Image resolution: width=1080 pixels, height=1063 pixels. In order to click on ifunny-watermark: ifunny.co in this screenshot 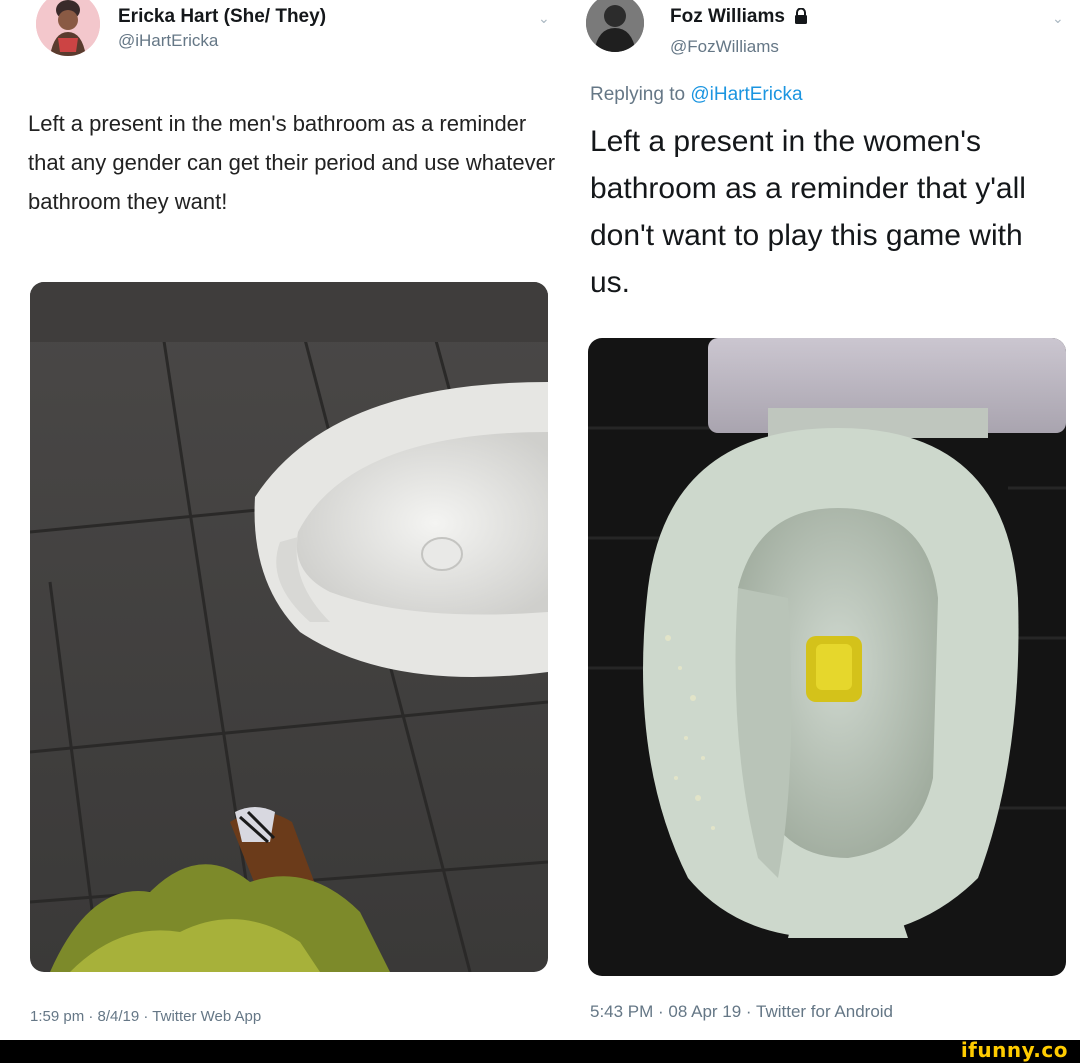, I will do `click(1014, 1050)`.